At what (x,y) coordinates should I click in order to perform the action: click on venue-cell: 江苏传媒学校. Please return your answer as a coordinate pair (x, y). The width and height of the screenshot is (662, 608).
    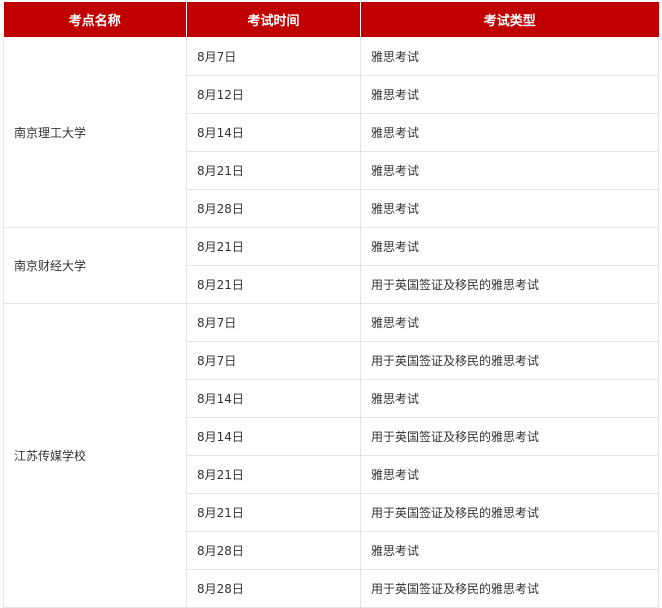
    Looking at the image, I should click on (95, 455).